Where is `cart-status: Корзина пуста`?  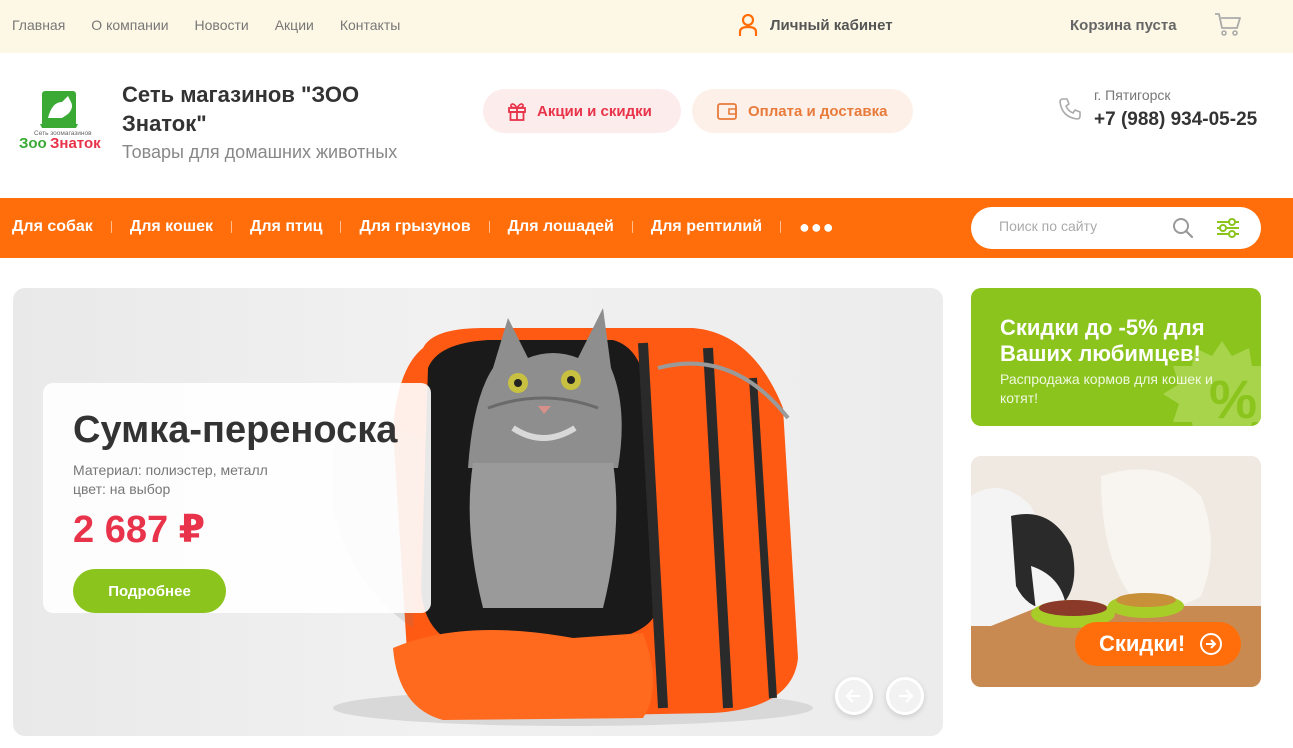
cart-status: Корзина пуста is located at coordinates (1123, 25).